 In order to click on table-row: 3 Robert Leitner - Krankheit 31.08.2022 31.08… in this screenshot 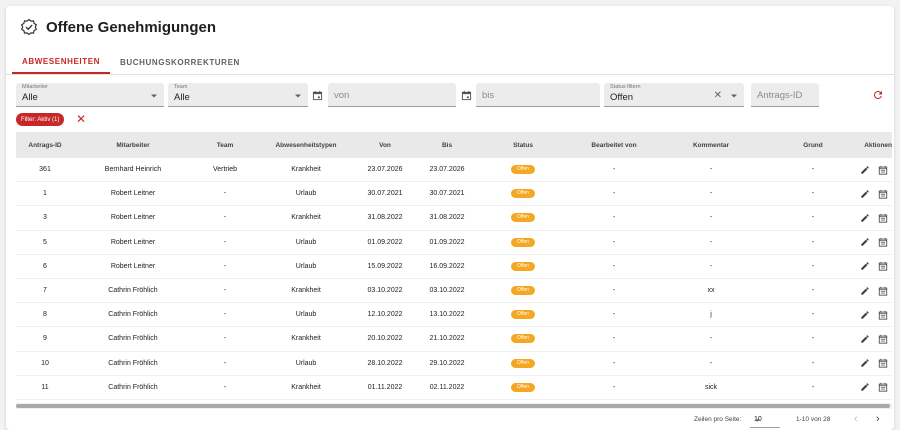, I will do `click(454, 218)`.